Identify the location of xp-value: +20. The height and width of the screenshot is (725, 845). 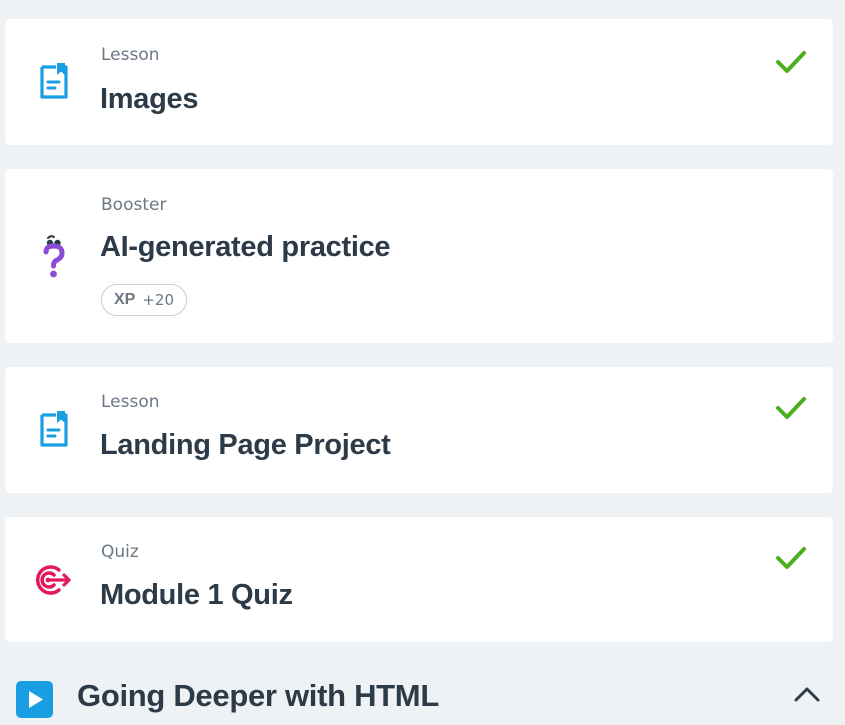
(158, 300).